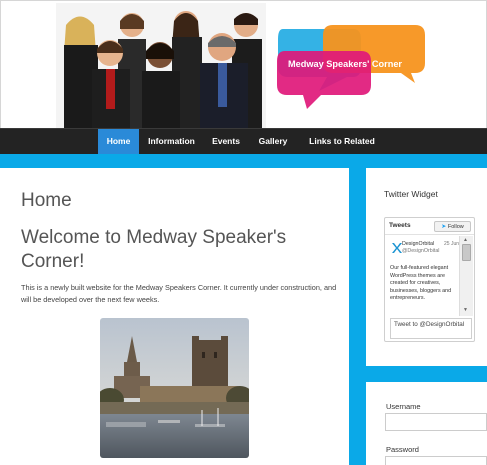 The height and width of the screenshot is (465, 487). What do you see at coordinates (420, 251) in the screenshot?
I see `tweet-handle: @DesignOrbital` at bounding box center [420, 251].